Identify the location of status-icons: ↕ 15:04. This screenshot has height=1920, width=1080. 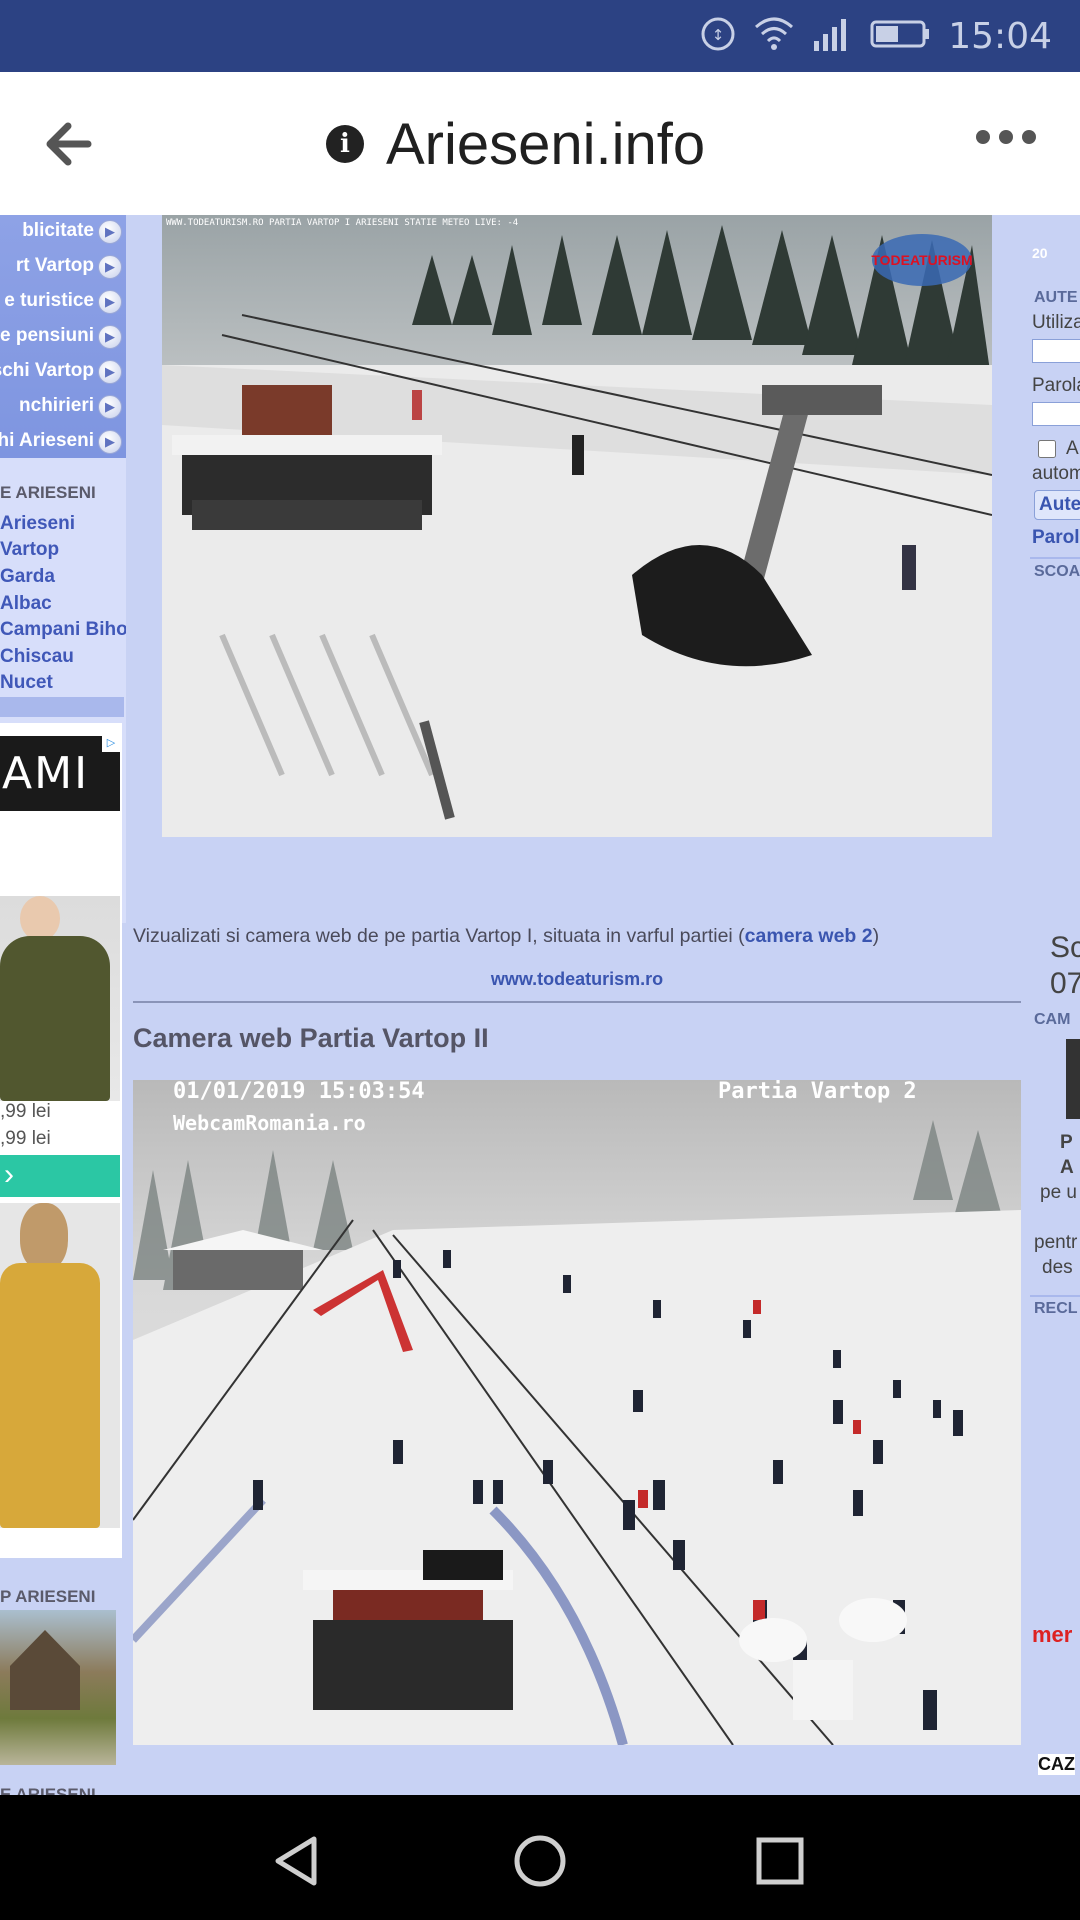
(876, 36).